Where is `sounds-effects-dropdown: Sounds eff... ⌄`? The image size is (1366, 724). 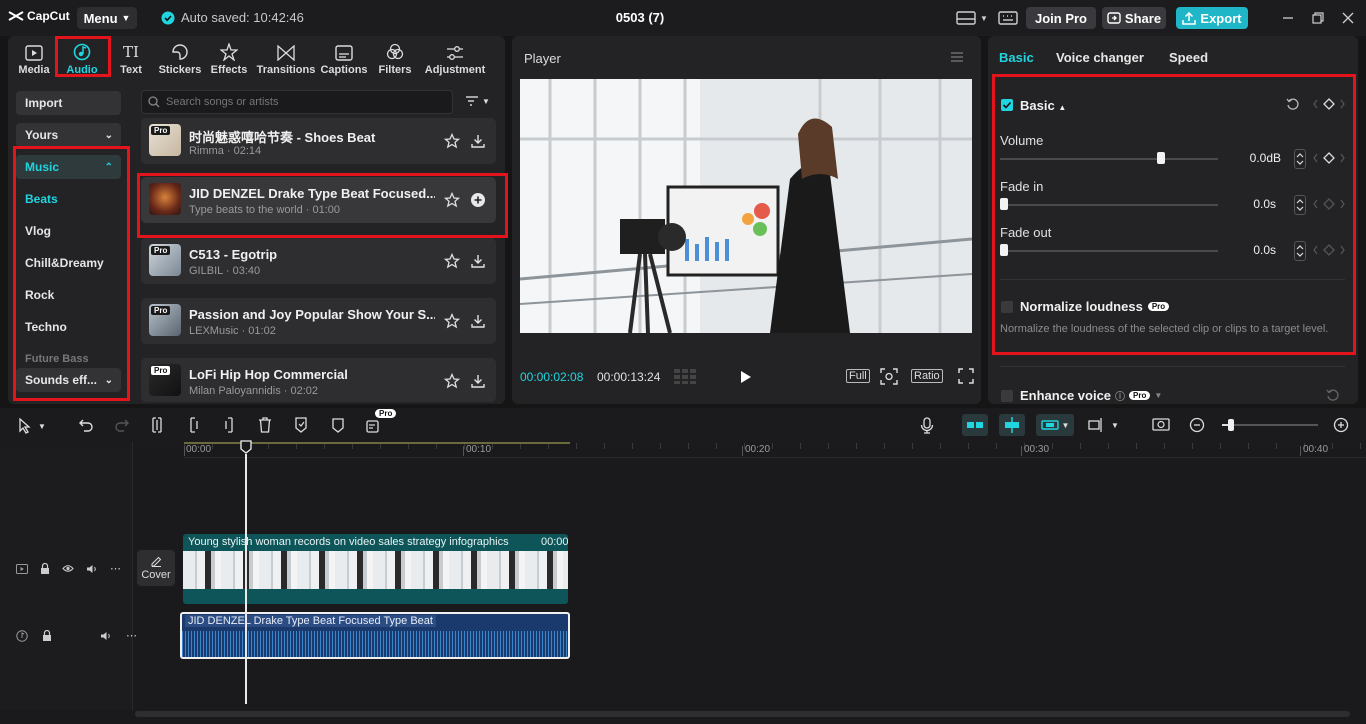 sounds-effects-dropdown: Sounds eff... ⌄ is located at coordinates (68, 380).